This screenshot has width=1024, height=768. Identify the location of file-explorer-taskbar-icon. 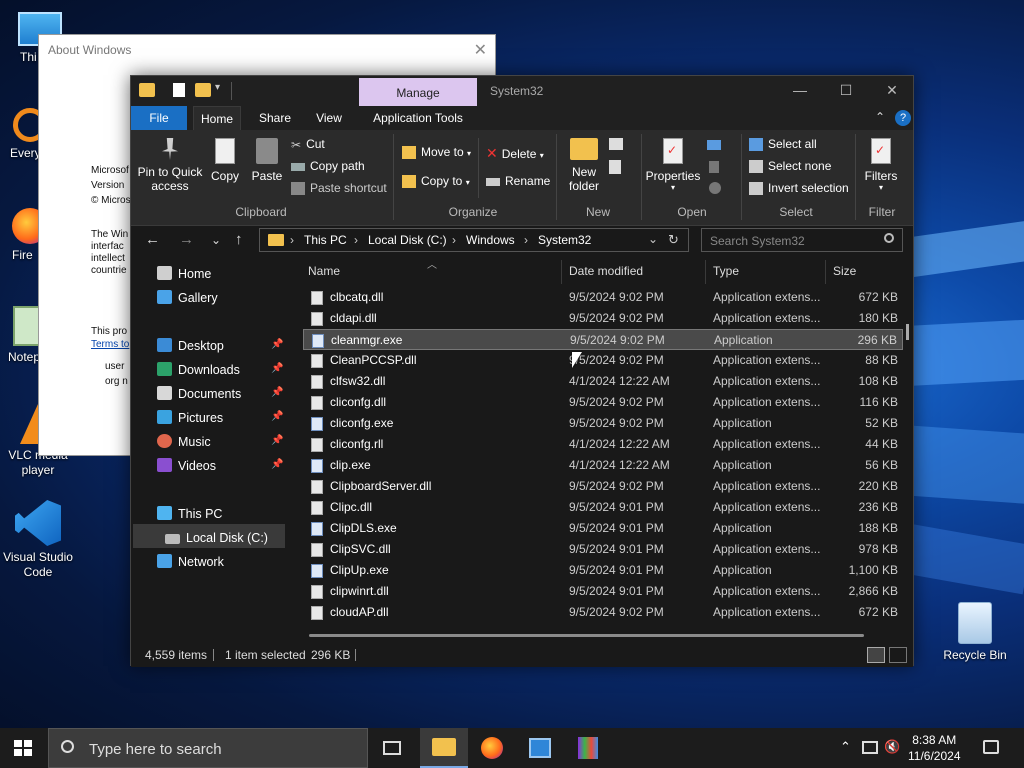
(444, 748).